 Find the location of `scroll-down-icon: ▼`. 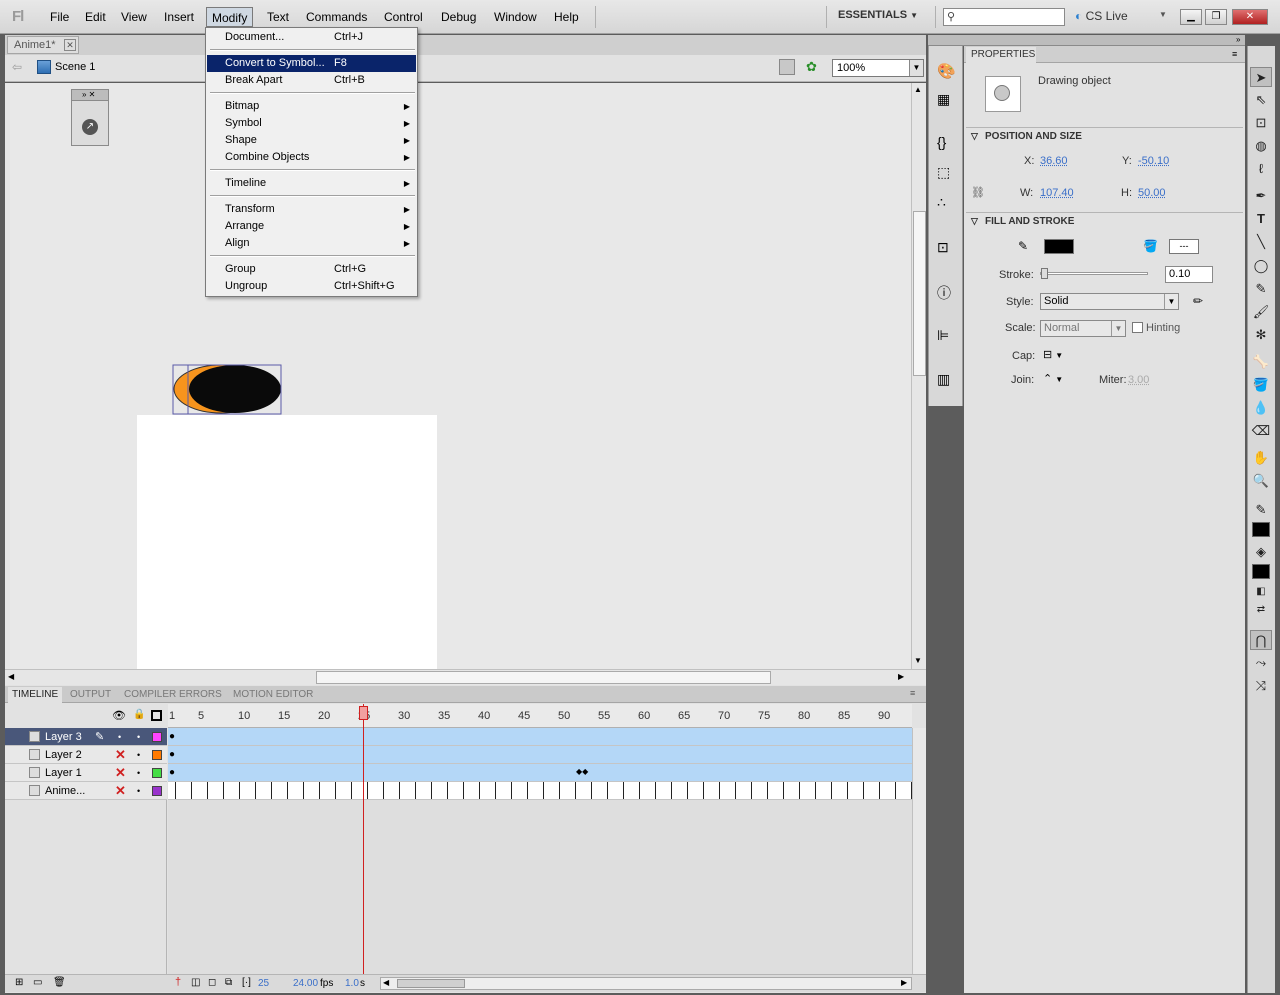

scroll-down-icon: ▼ is located at coordinates (918, 660).